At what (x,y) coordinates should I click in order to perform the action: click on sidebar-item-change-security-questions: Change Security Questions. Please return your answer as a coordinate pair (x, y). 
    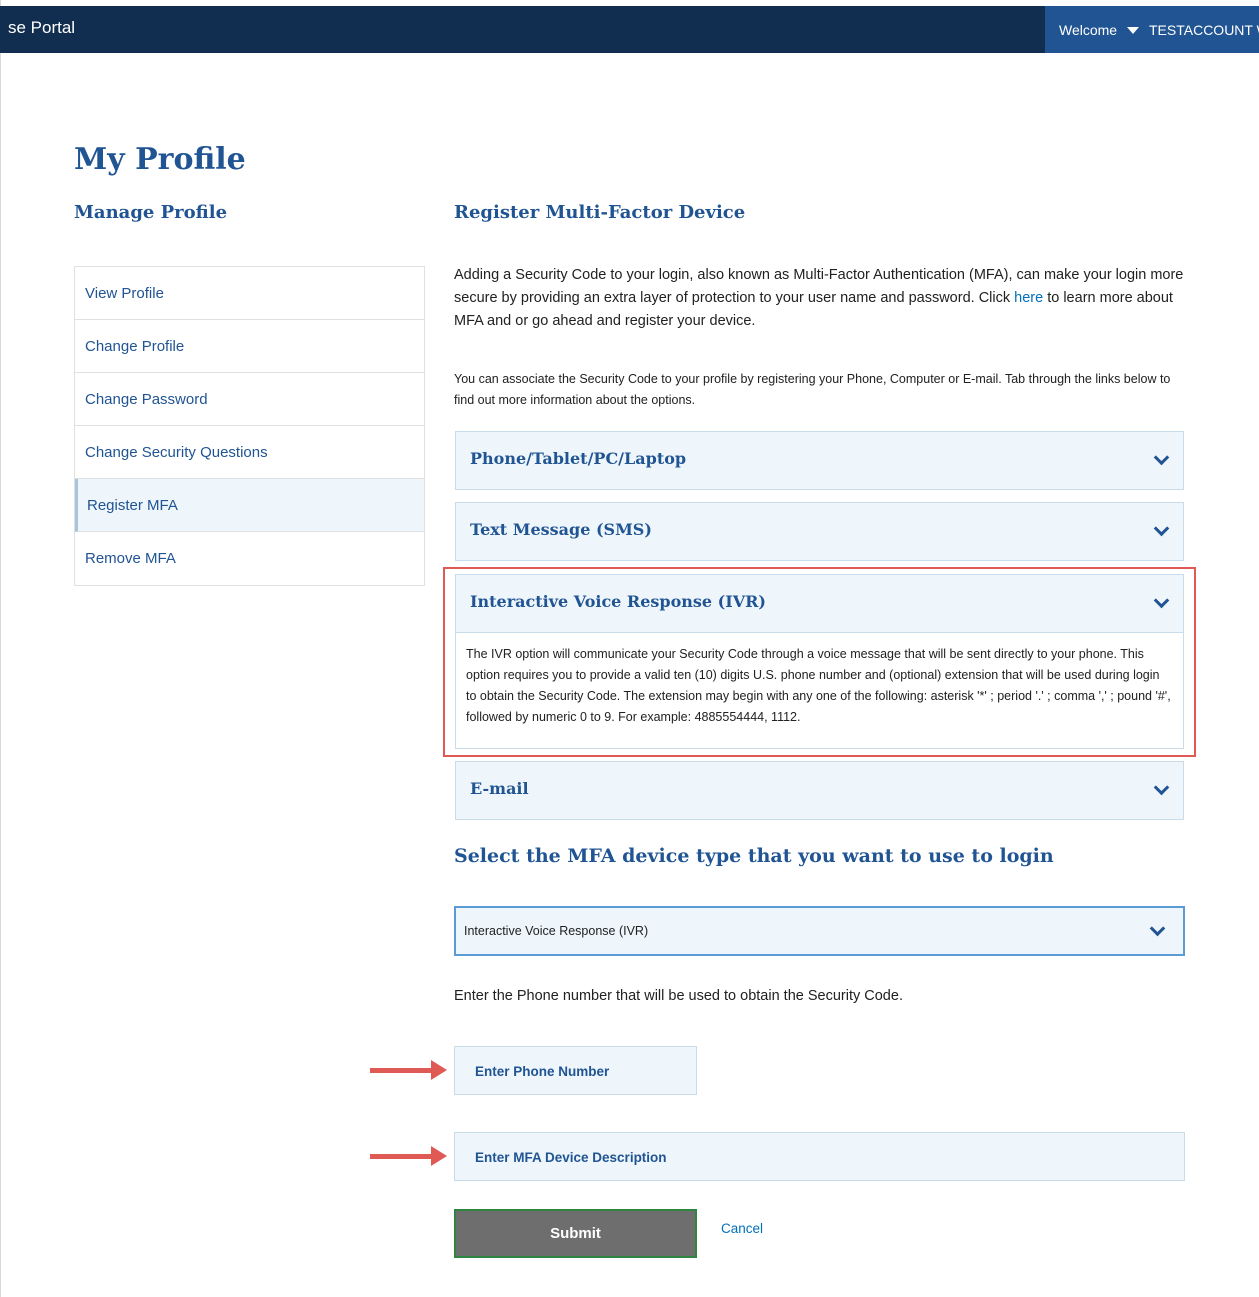
    Looking at the image, I should click on (249, 452).